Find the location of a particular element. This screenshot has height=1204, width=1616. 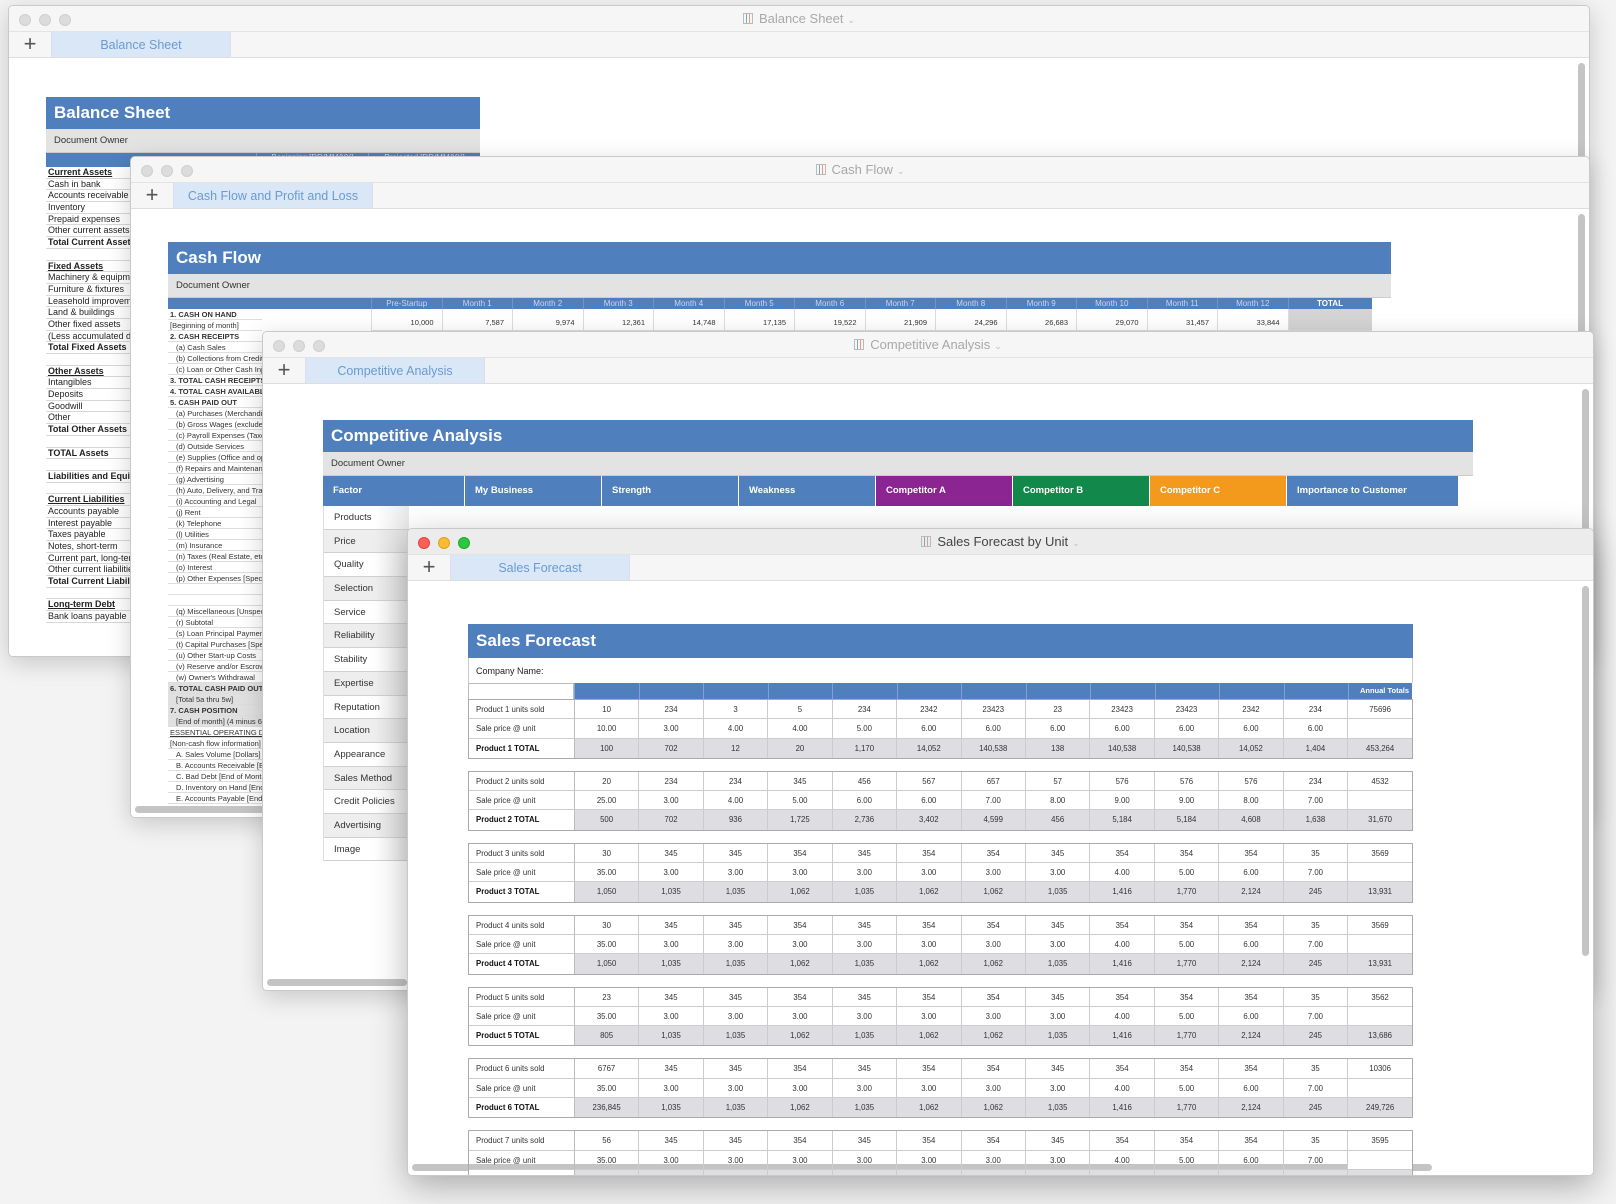

row-label: (j) Rent is located at coordinates (215, 512).